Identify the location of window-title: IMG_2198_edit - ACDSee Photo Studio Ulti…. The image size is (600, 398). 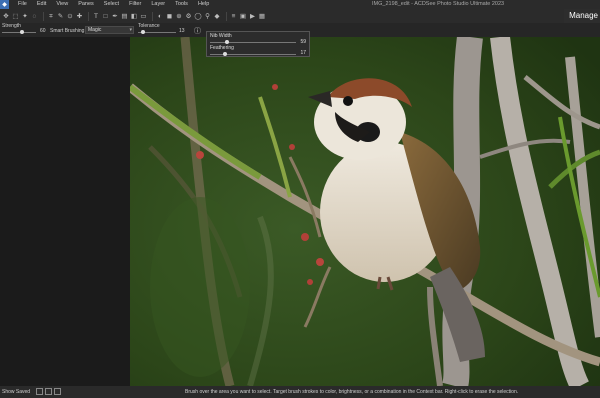
(438, 4).